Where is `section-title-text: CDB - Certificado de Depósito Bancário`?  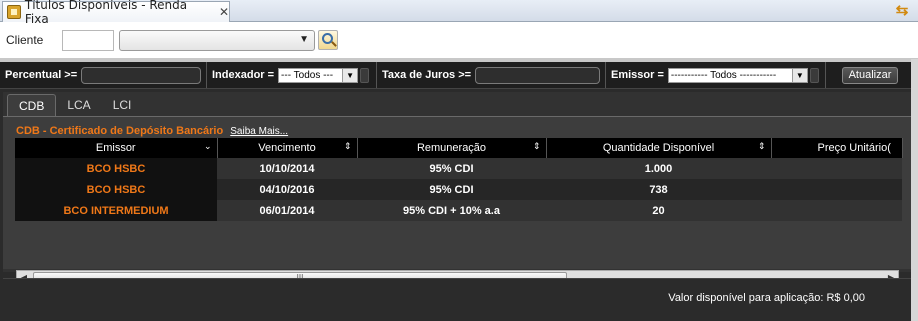 section-title-text: CDB - Certificado de Depósito Bancário is located at coordinates (120, 131).